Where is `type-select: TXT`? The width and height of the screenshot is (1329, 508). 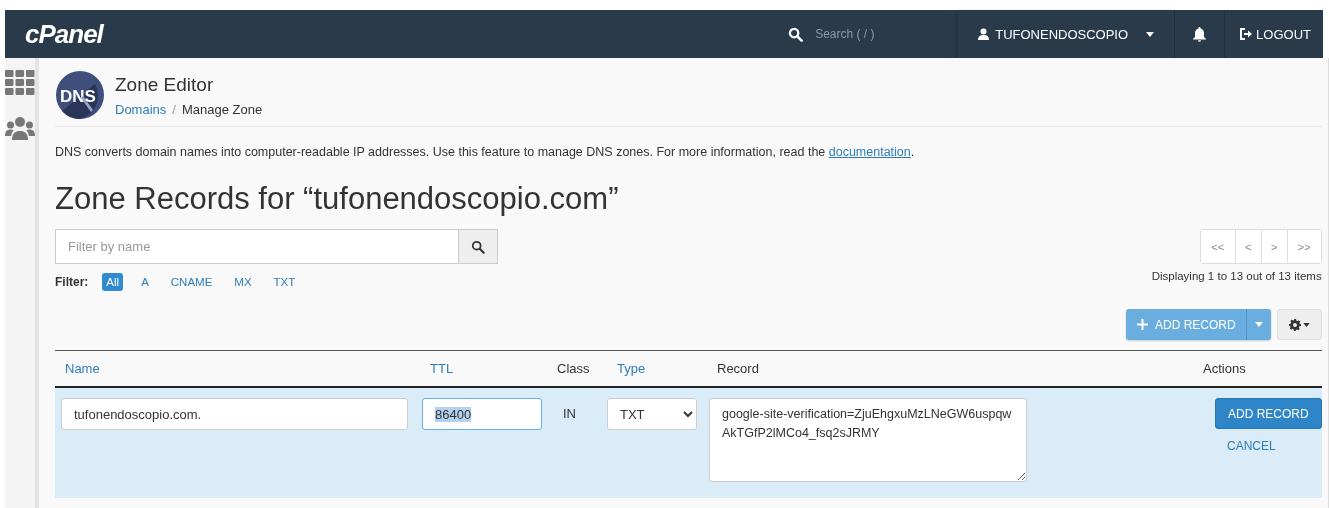
type-select: TXT is located at coordinates (652, 414).